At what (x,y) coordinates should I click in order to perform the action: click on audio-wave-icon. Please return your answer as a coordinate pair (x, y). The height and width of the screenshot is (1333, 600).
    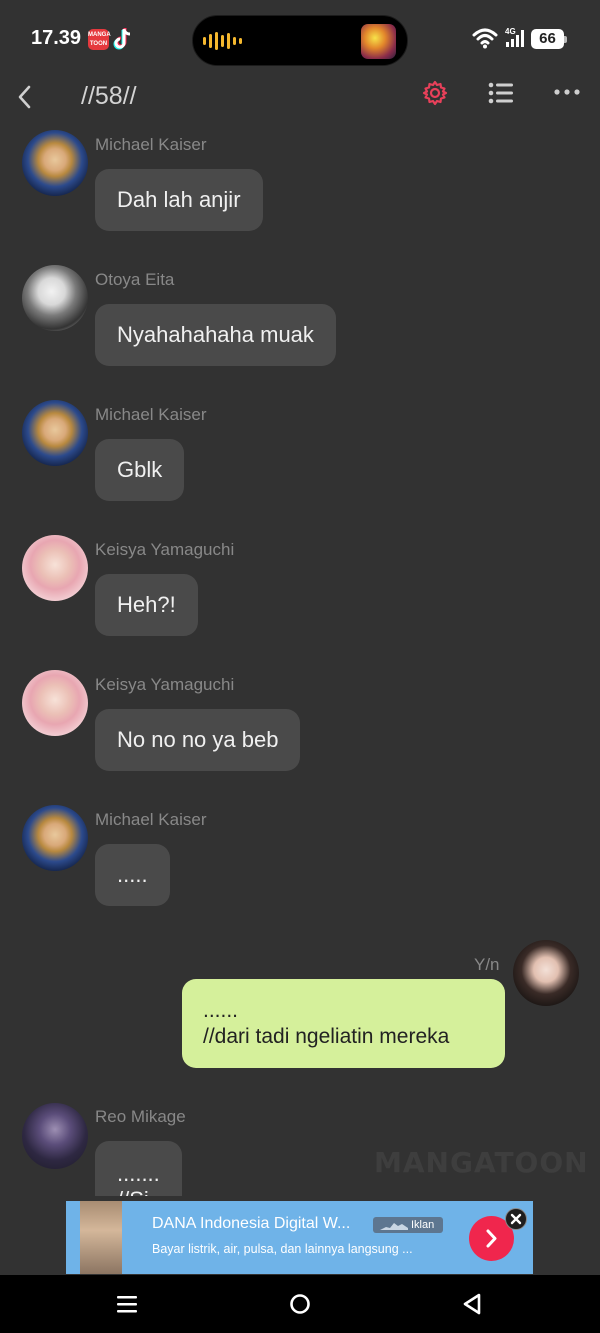
    Looking at the image, I should click on (227, 42).